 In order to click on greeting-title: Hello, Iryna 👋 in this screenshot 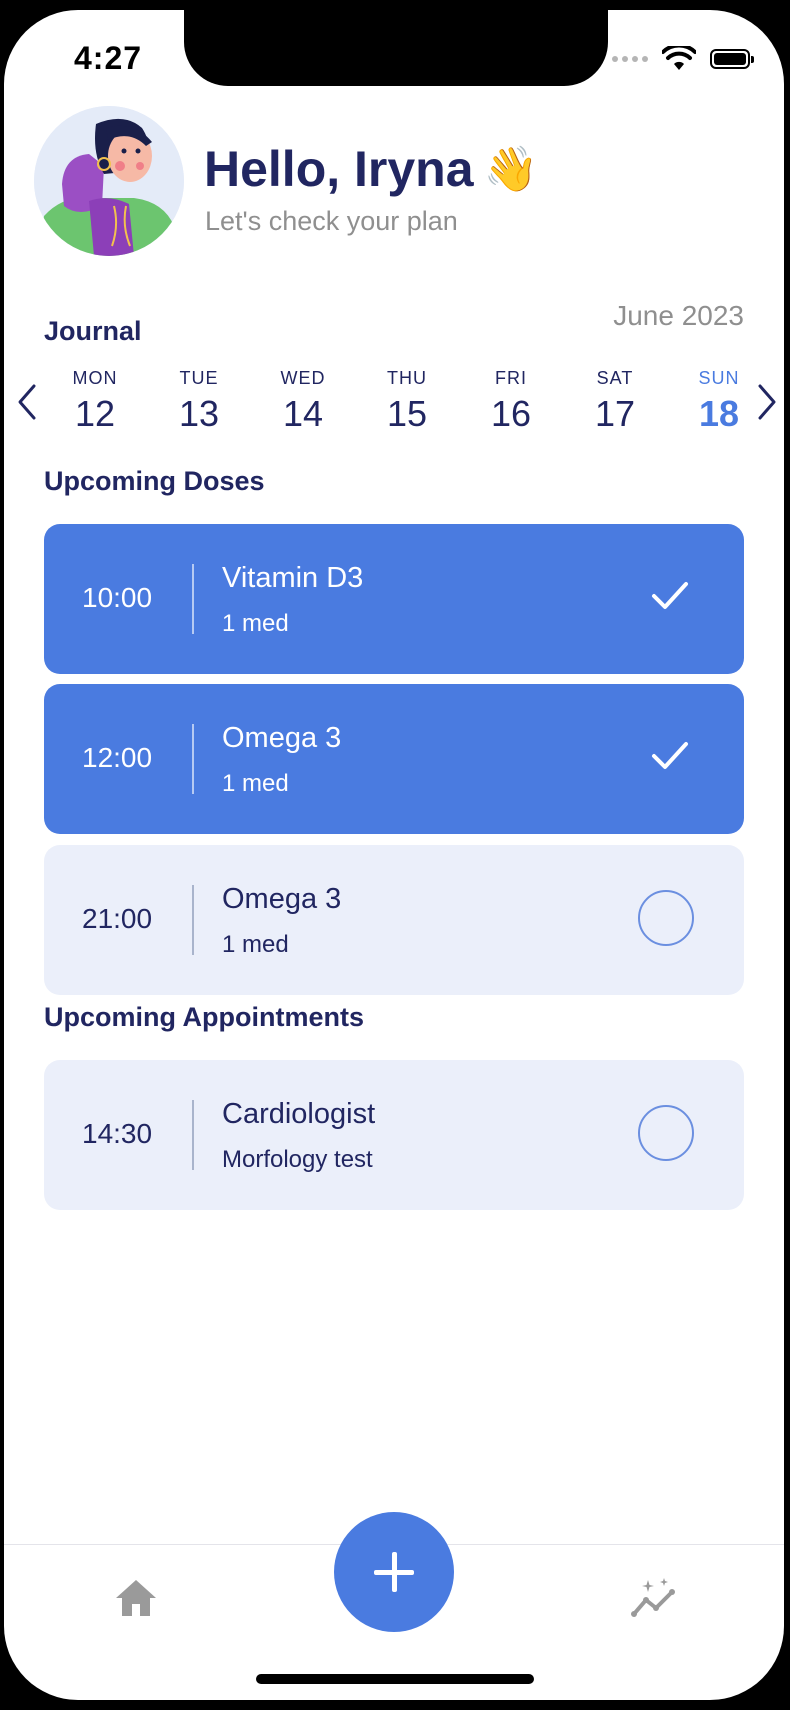, I will do `click(371, 169)`.